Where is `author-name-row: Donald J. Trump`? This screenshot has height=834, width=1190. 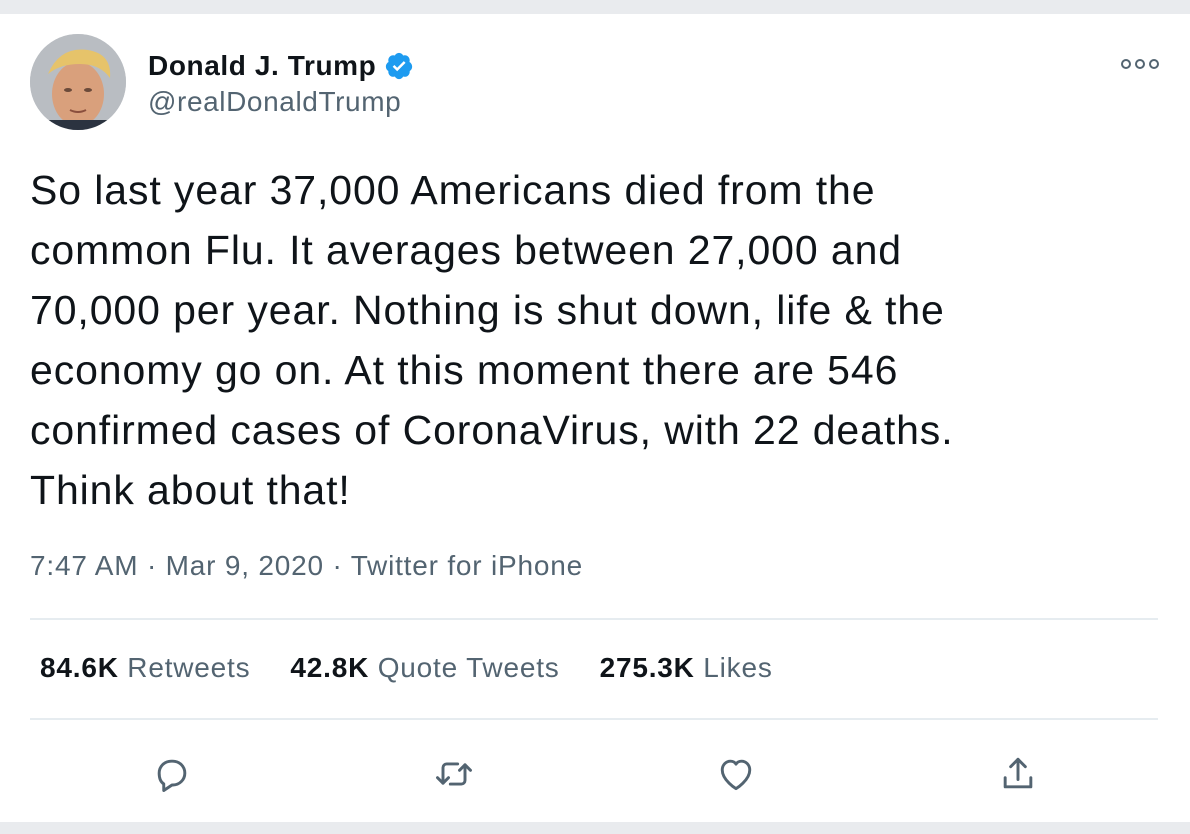
author-name-row: Donald J. Trump is located at coordinates (281, 66).